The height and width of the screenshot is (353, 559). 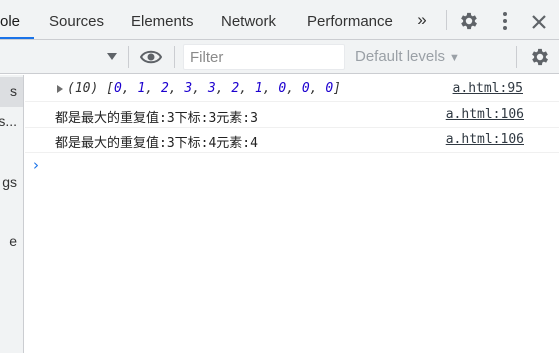 What do you see at coordinates (156, 118) in the screenshot?
I see `log-message: 都是最大的重复值:3下标:3元素:3` at bounding box center [156, 118].